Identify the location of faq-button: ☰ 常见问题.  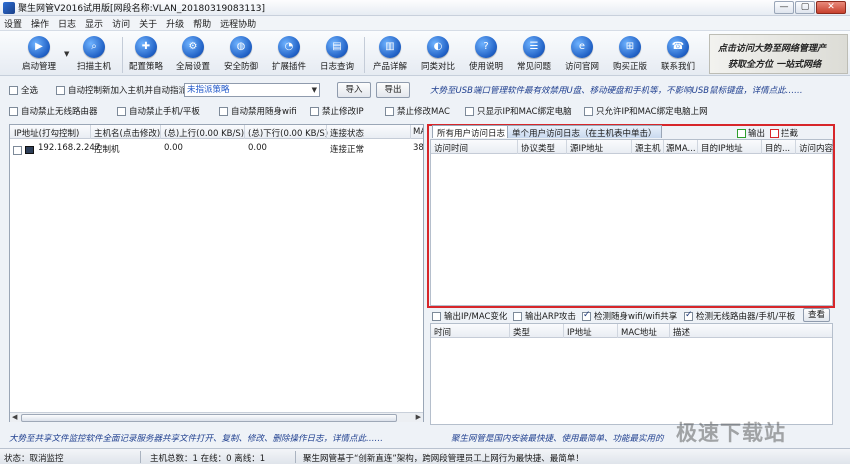
(534, 55).